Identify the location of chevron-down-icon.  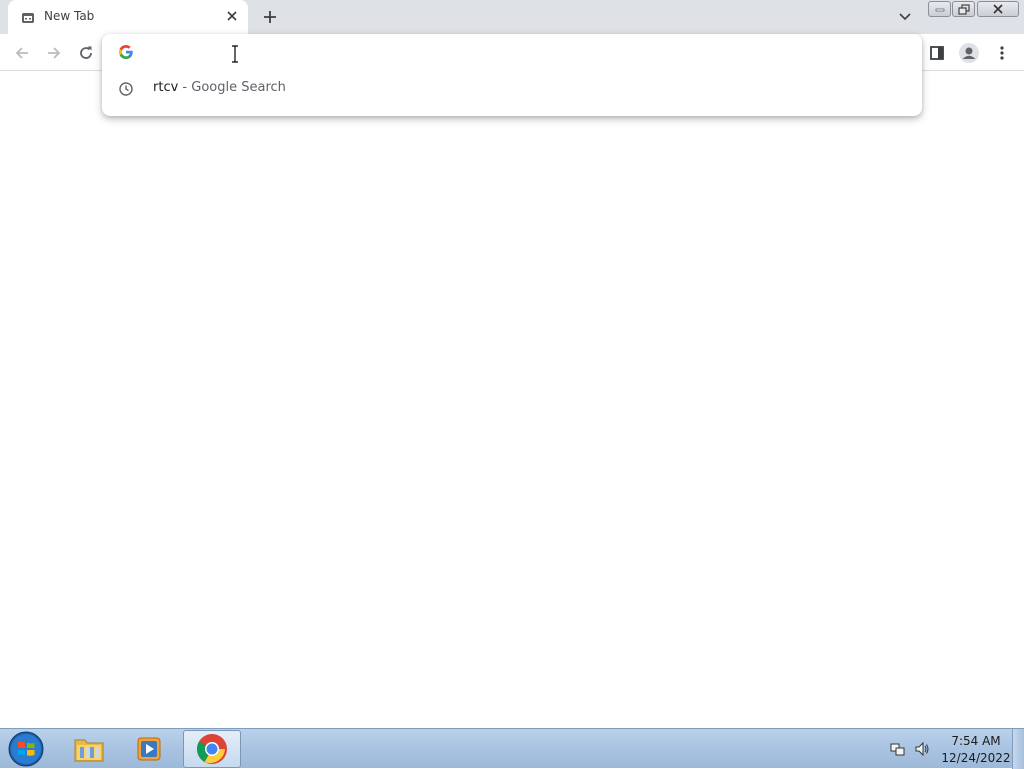
(905, 17).